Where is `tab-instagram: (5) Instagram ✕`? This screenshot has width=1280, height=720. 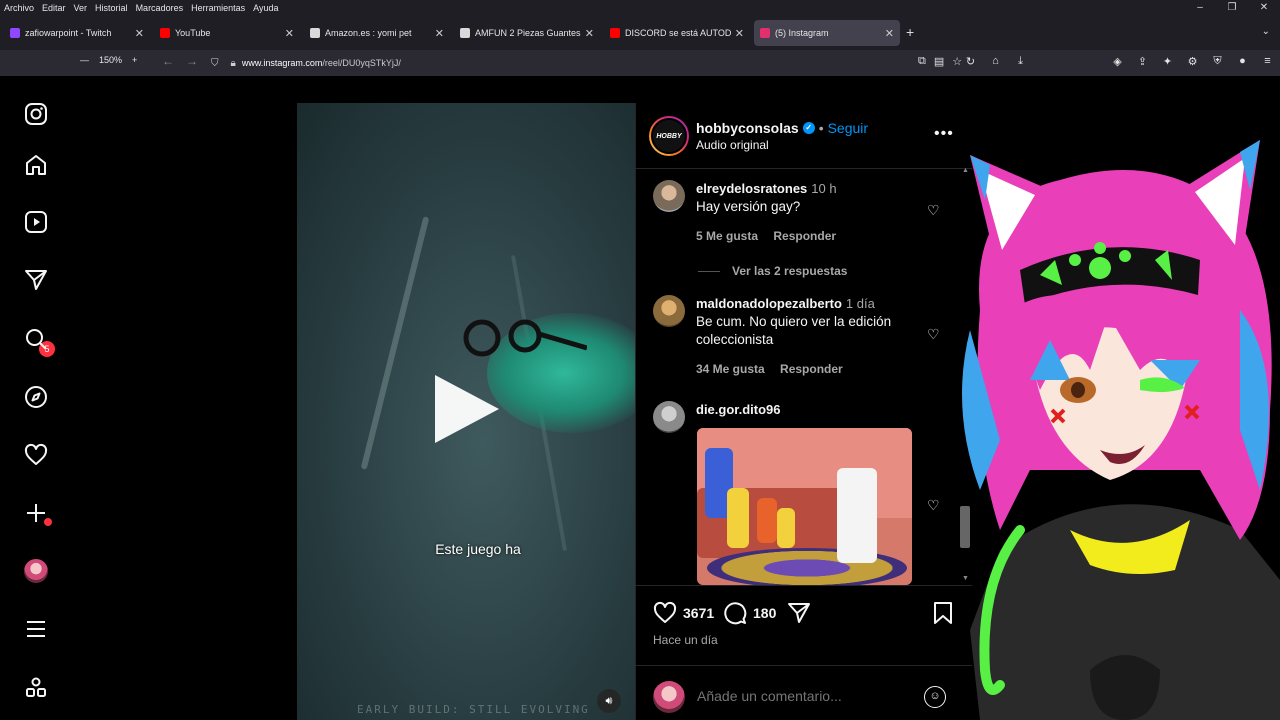 tab-instagram: (5) Instagram ✕ is located at coordinates (827, 33).